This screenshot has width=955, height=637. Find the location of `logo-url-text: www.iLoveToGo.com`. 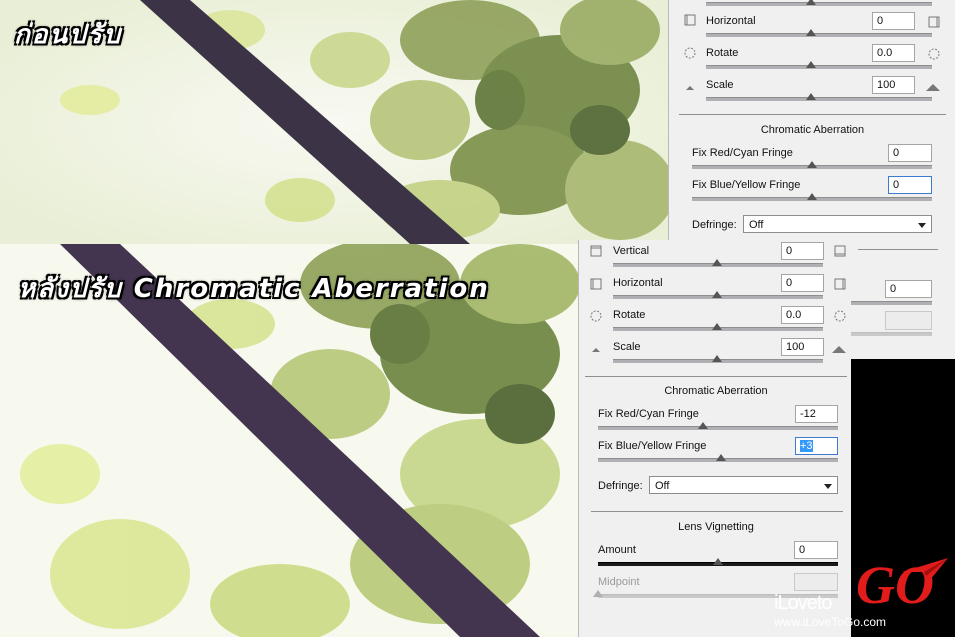

logo-url-text: www.iLoveToGo.com is located at coordinates (830, 622).